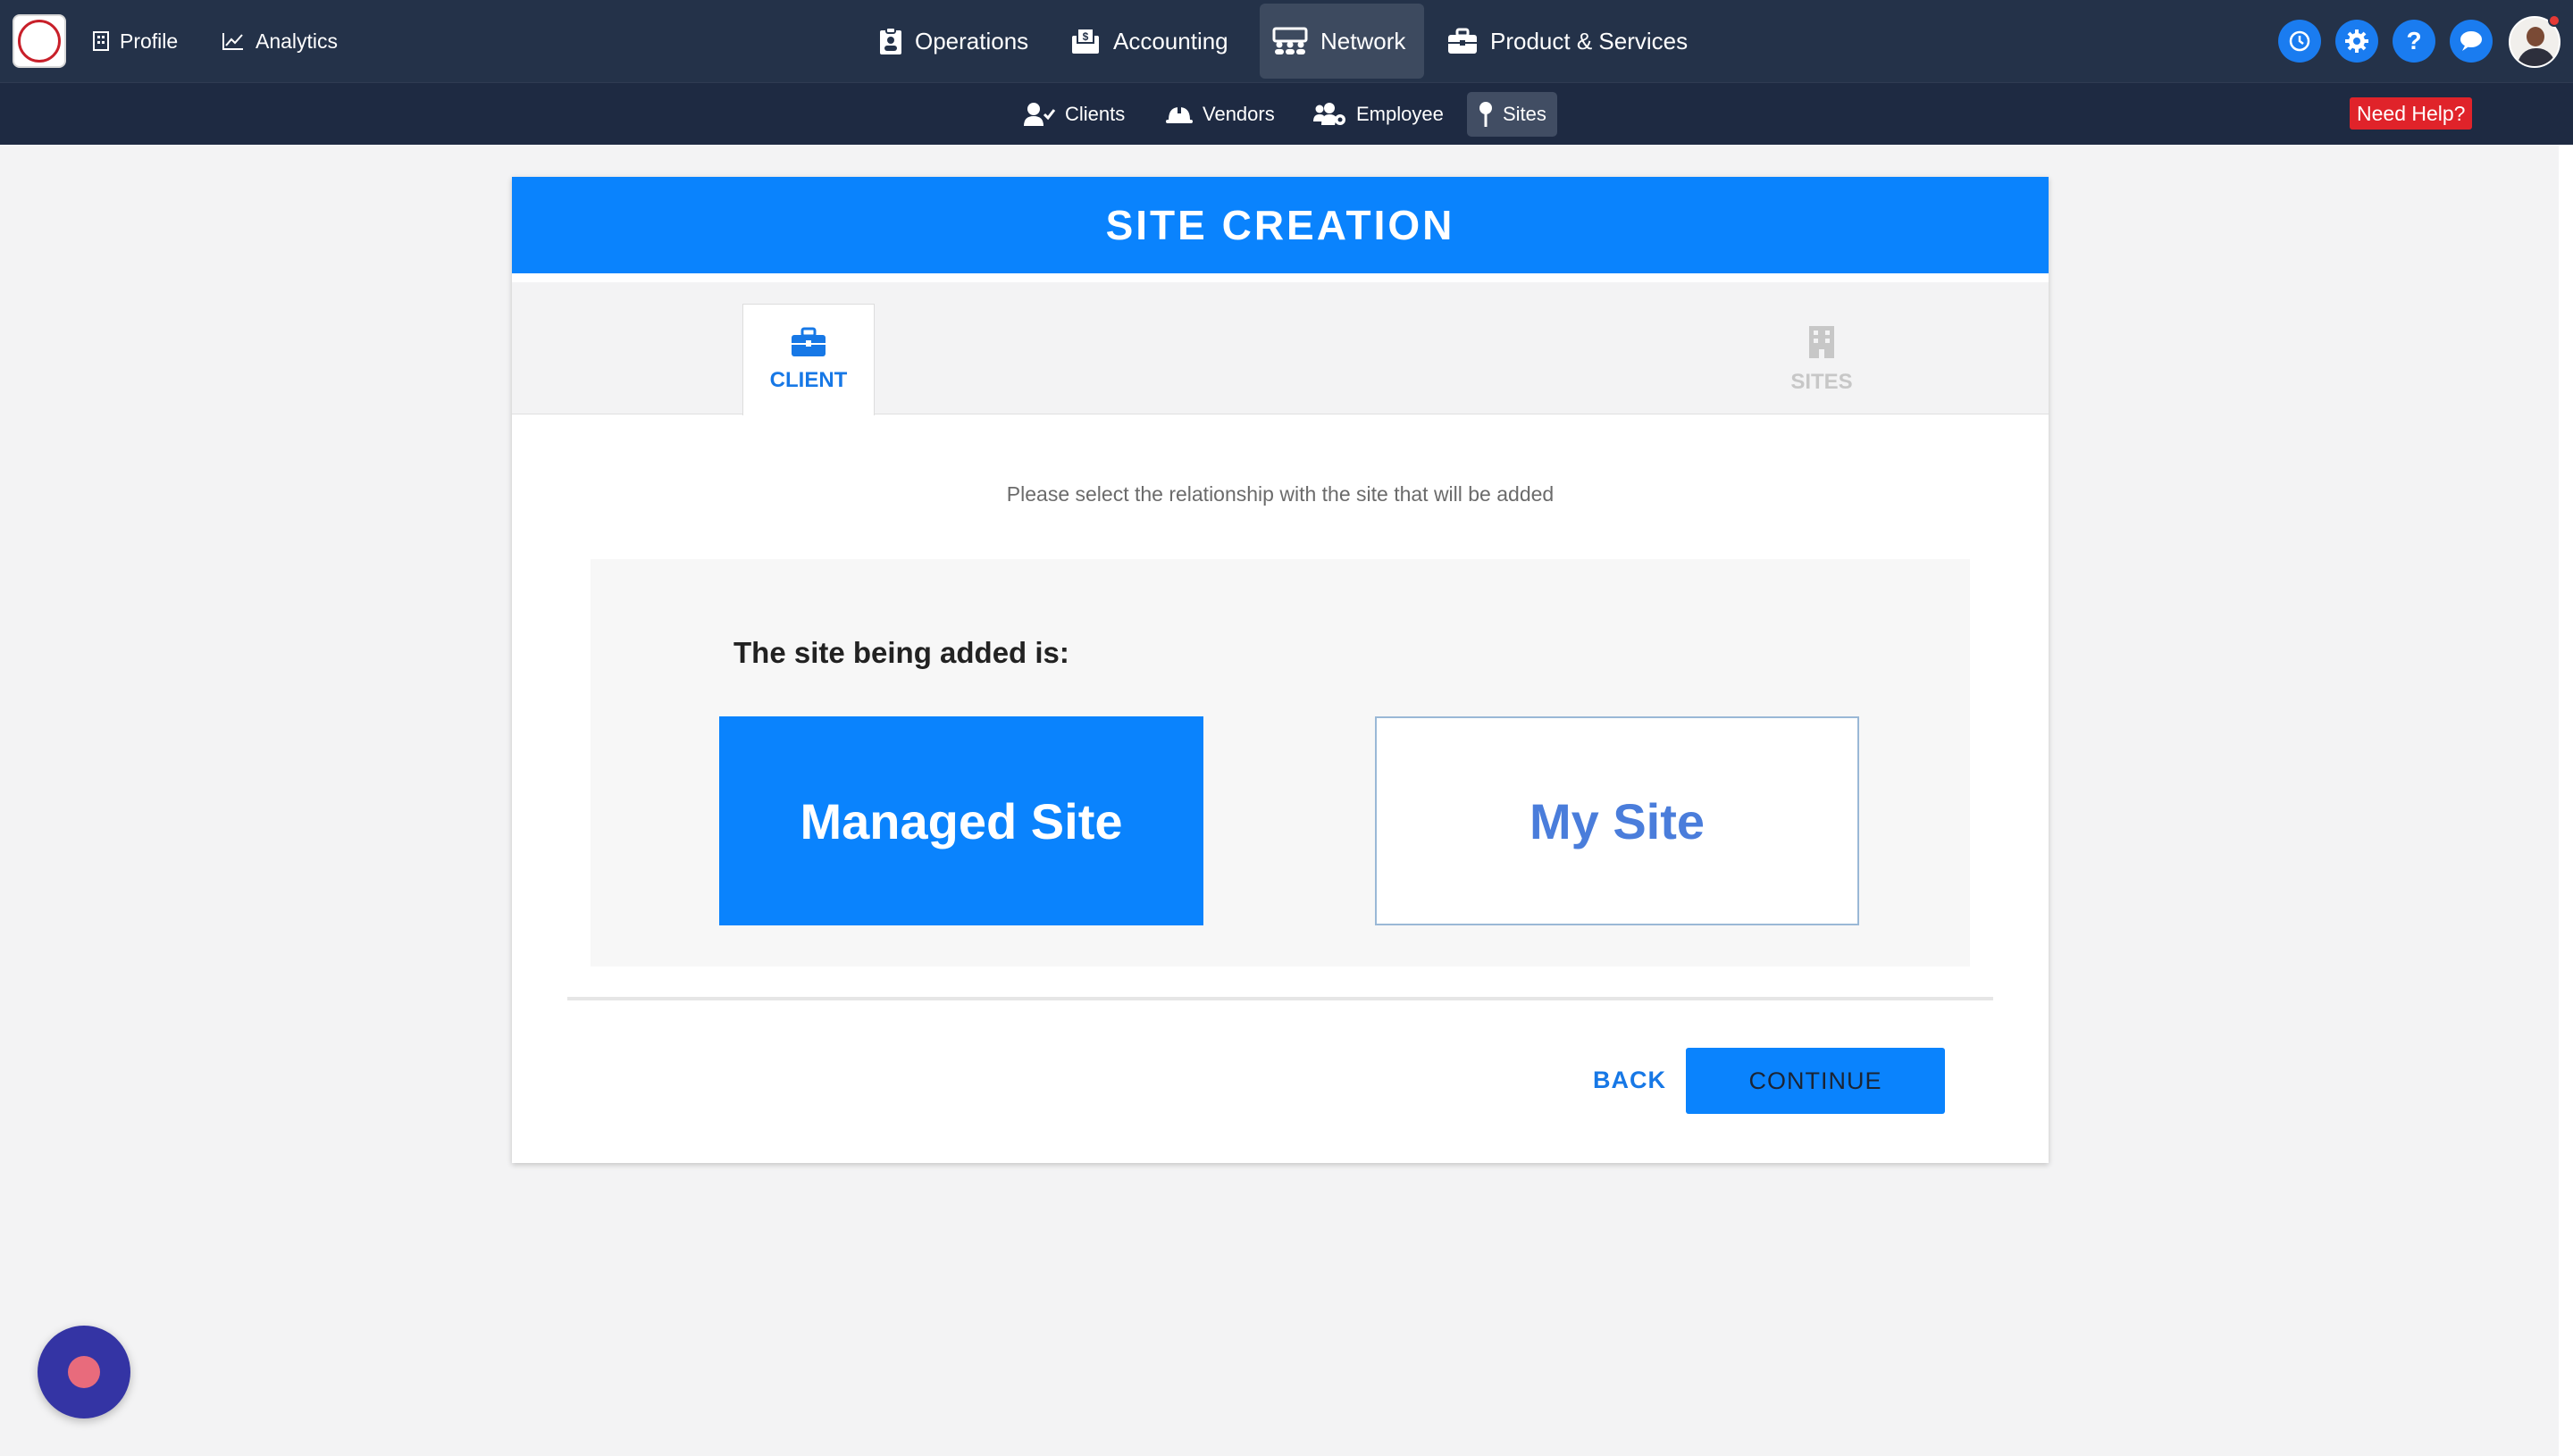 The height and width of the screenshot is (1456, 2573). What do you see at coordinates (1329, 114) in the screenshot?
I see `users-cog-icon` at bounding box center [1329, 114].